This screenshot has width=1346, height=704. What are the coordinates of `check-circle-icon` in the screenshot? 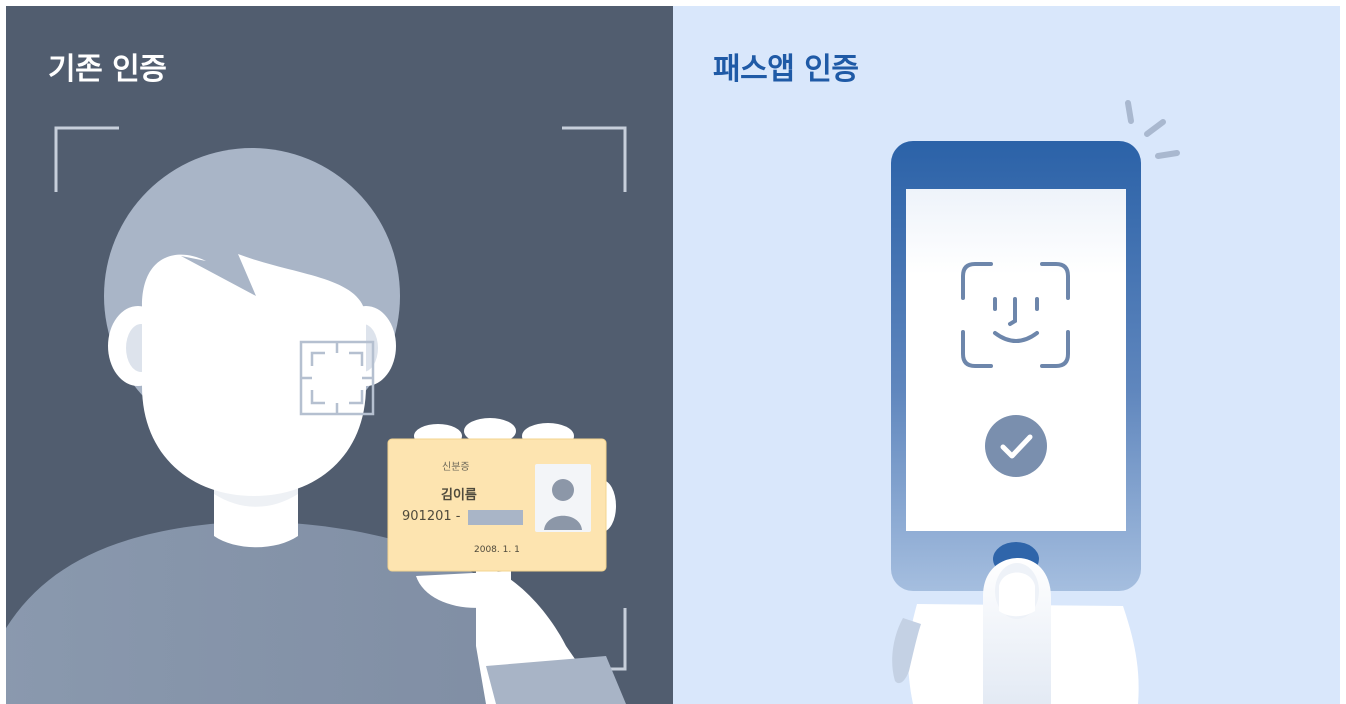 It's located at (1016, 446).